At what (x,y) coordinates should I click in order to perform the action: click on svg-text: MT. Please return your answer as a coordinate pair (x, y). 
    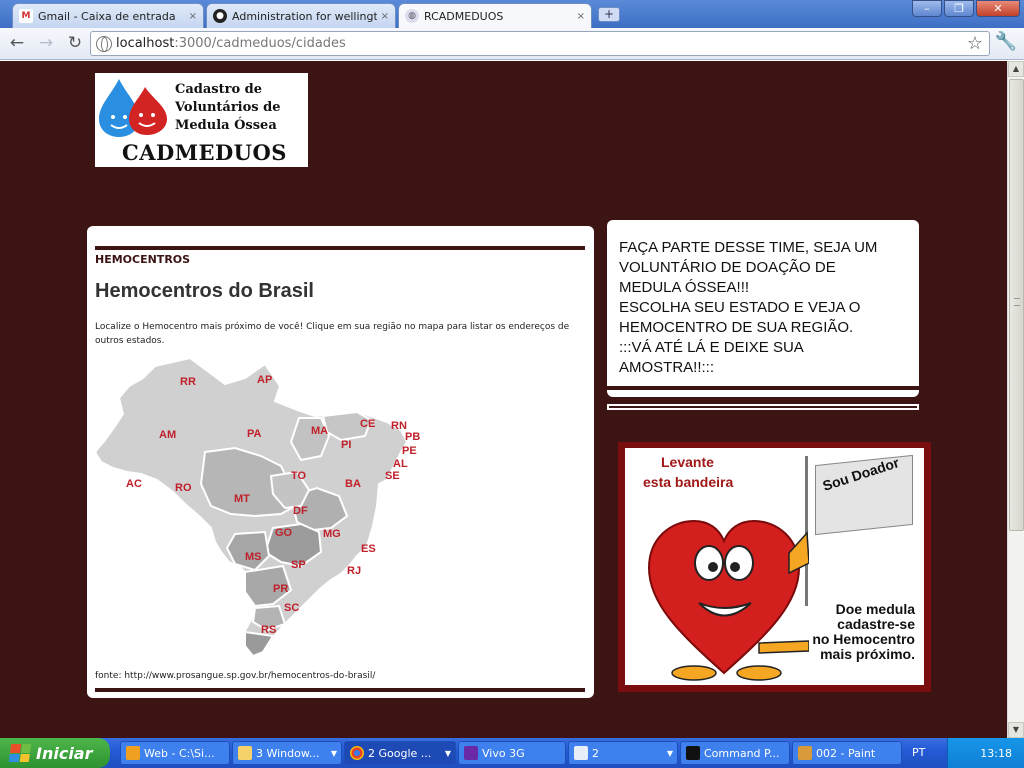
    Looking at the image, I should click on (242, 499).